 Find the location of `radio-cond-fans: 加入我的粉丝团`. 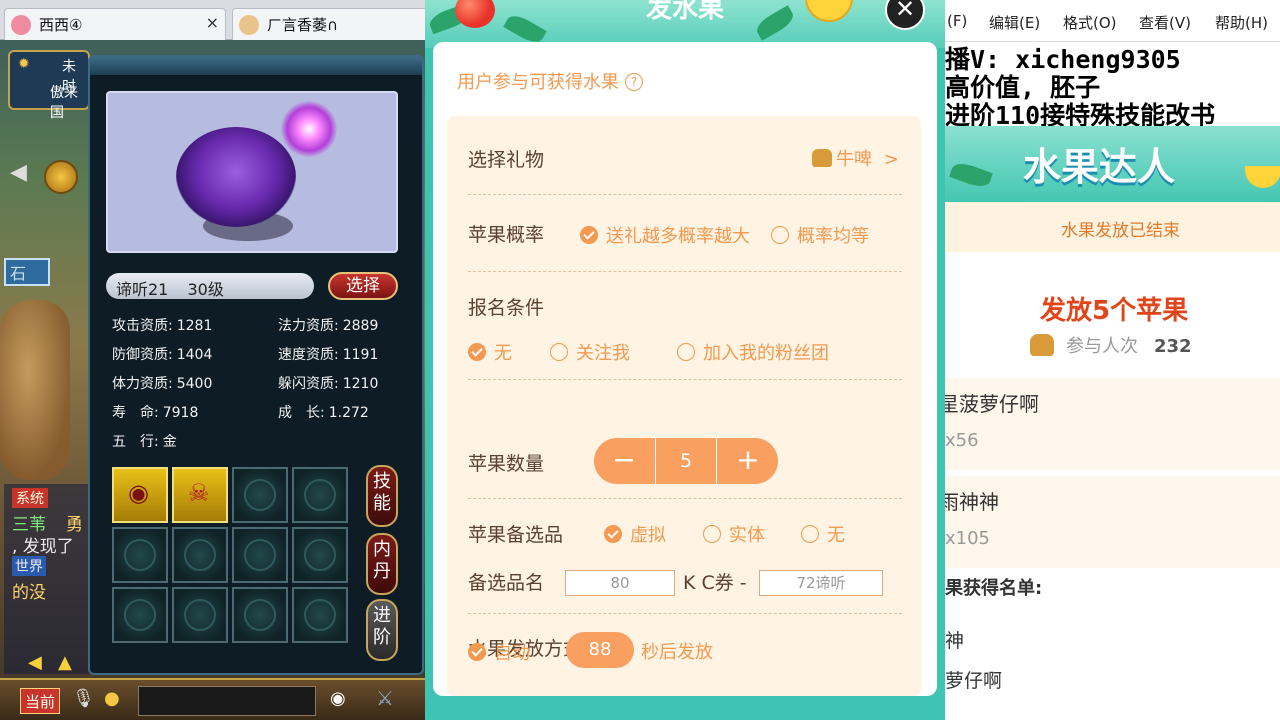

radio-cond-fans: 加入我的粉丝团 is located at coordinates (753, 352).